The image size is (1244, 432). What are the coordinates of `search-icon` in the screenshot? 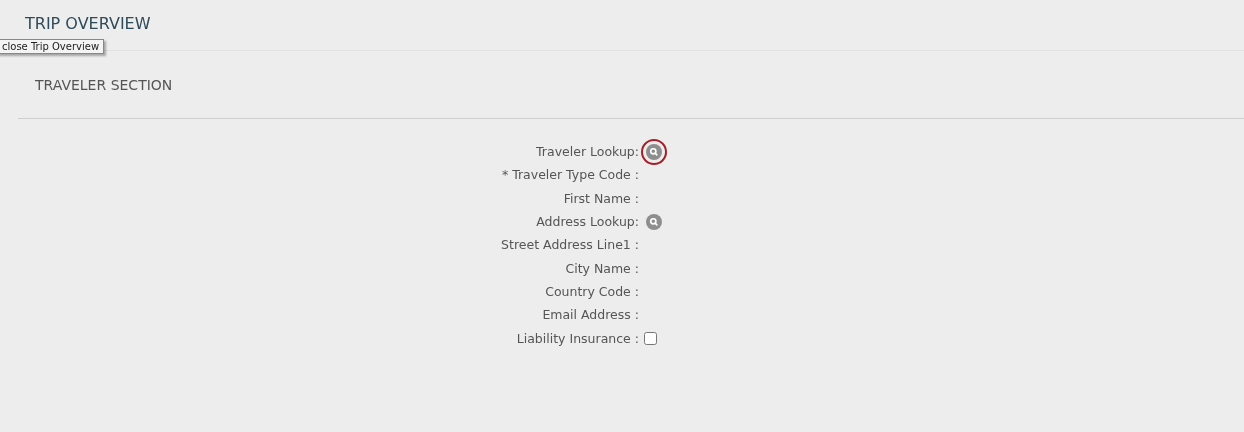 It's located at (654, 151).